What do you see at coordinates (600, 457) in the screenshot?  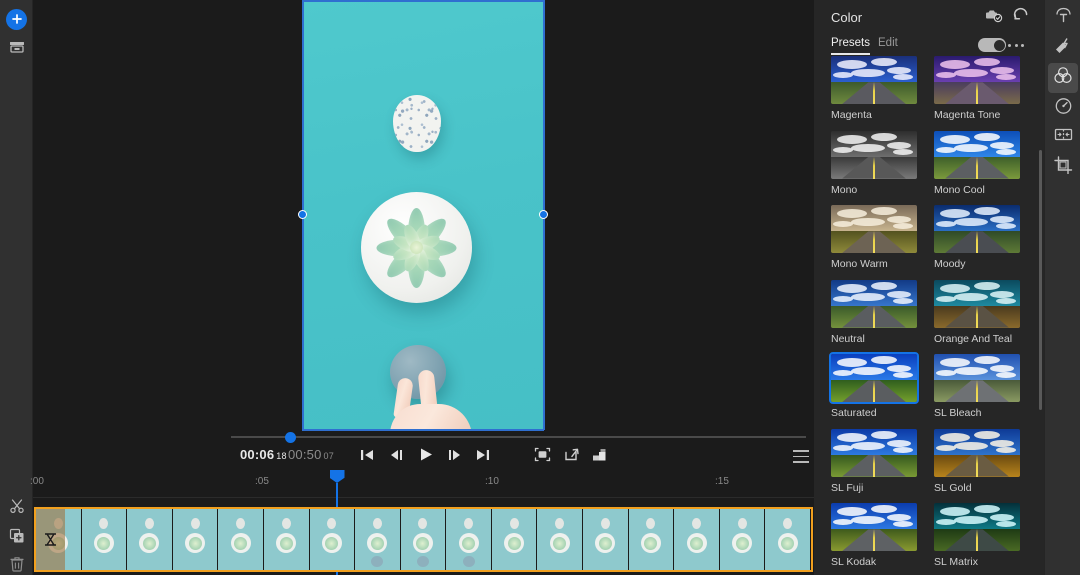 I see `layers-button` at bounding box center [600, 457].